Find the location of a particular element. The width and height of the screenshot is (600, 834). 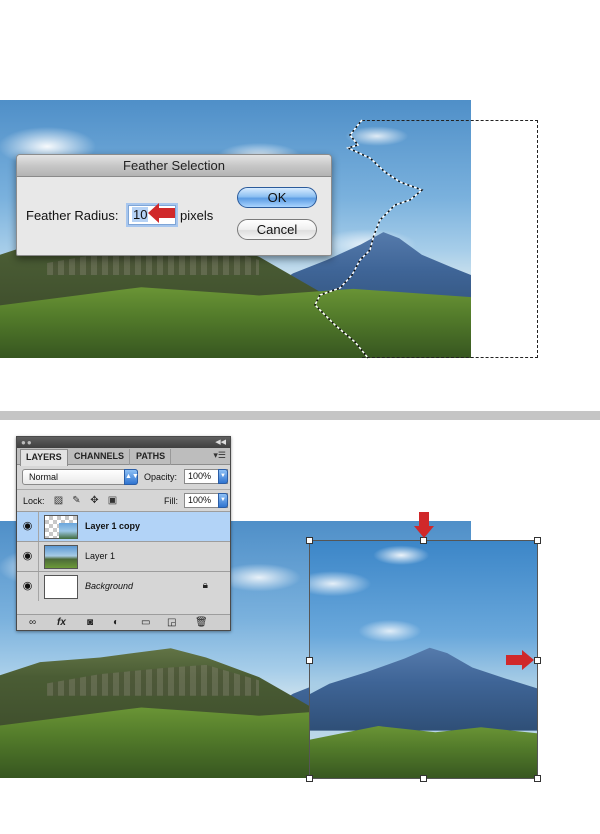

transform-handle-bottom-left is located at coordinates (309, 778).